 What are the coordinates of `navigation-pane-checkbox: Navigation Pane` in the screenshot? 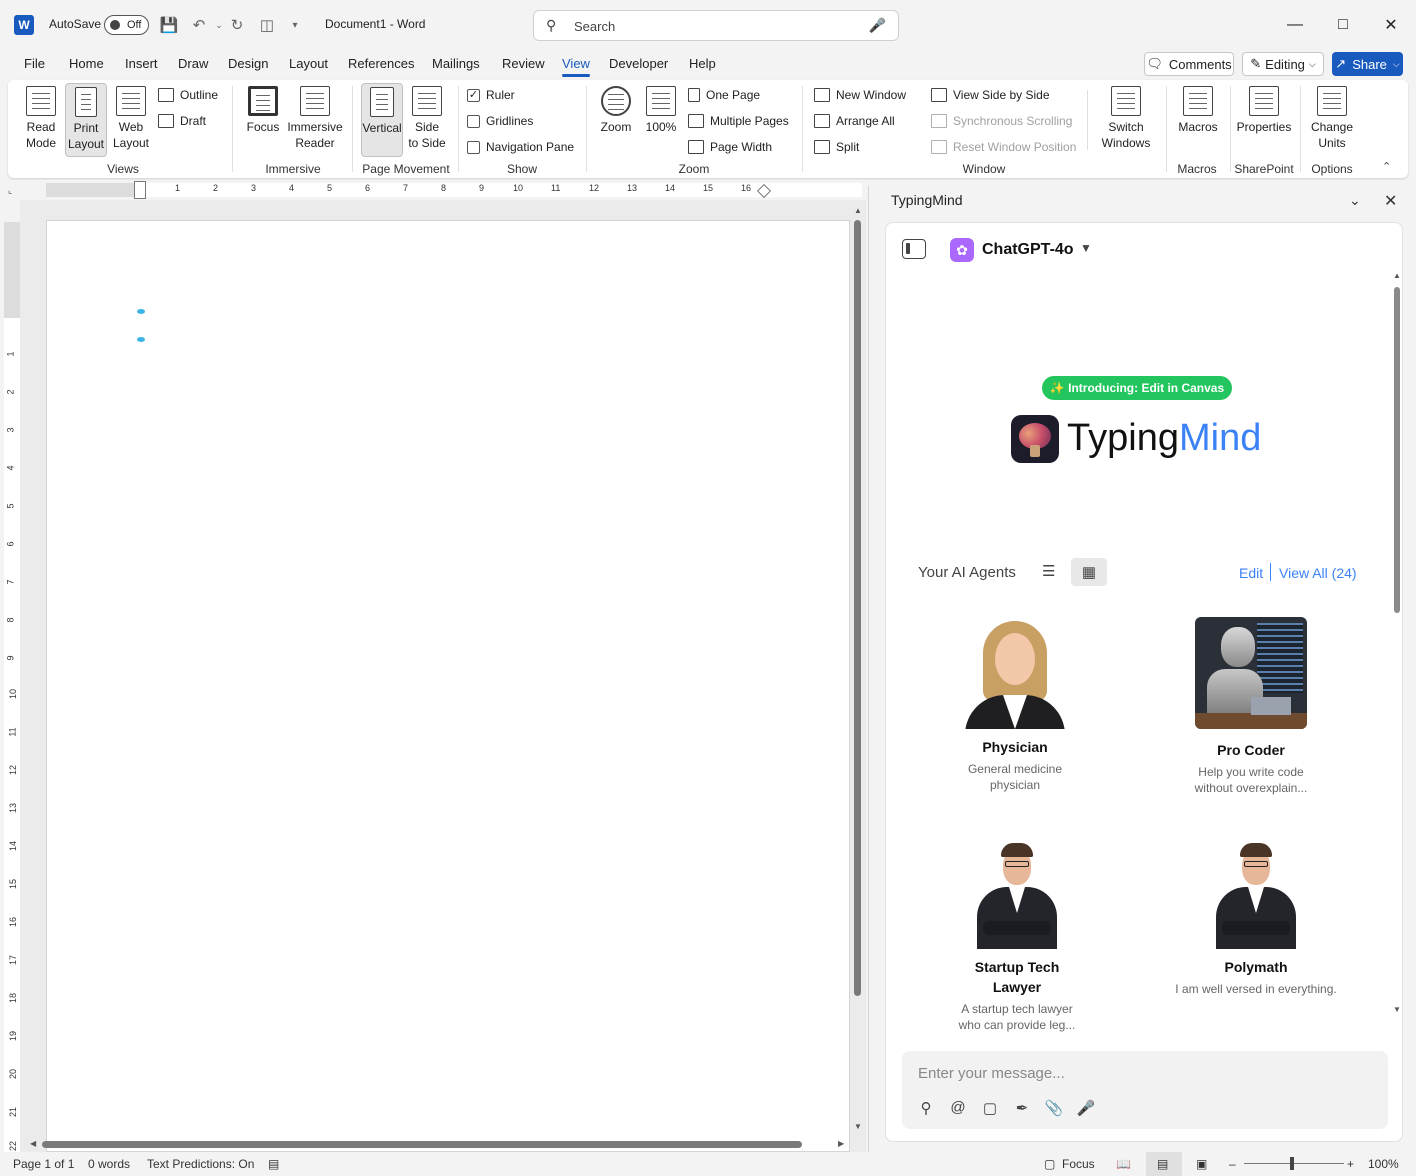 It's located at (520, 147).